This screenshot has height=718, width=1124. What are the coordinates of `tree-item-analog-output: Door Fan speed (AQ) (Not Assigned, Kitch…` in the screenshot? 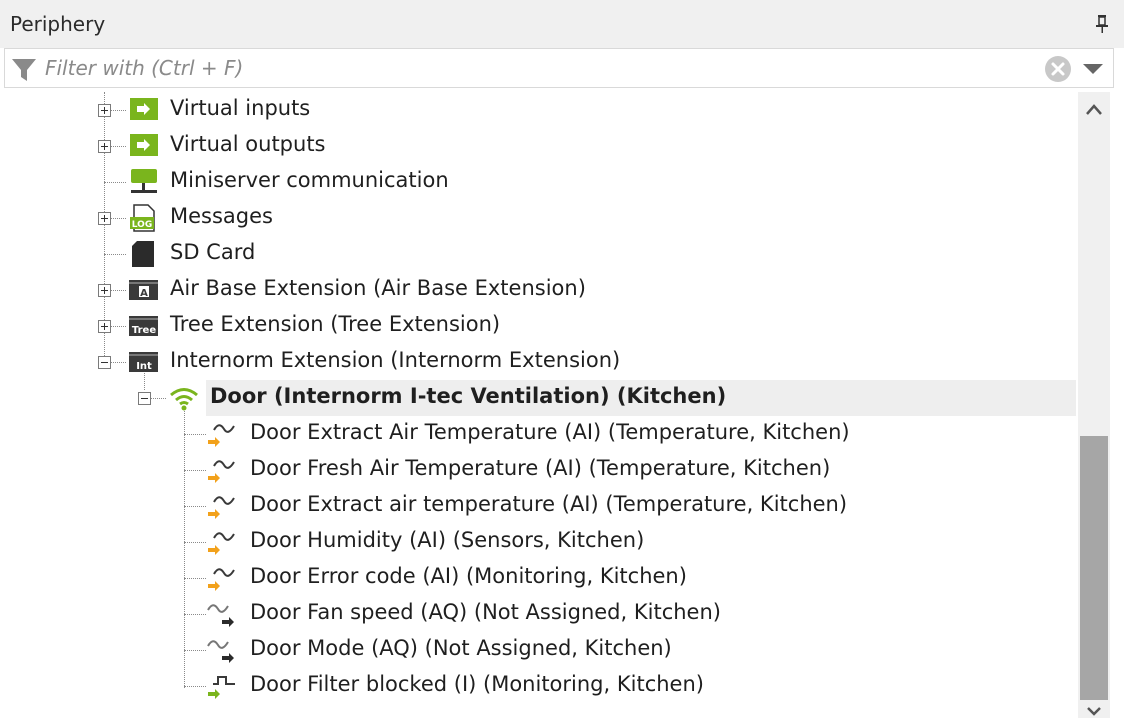 It's located at (556, 614).